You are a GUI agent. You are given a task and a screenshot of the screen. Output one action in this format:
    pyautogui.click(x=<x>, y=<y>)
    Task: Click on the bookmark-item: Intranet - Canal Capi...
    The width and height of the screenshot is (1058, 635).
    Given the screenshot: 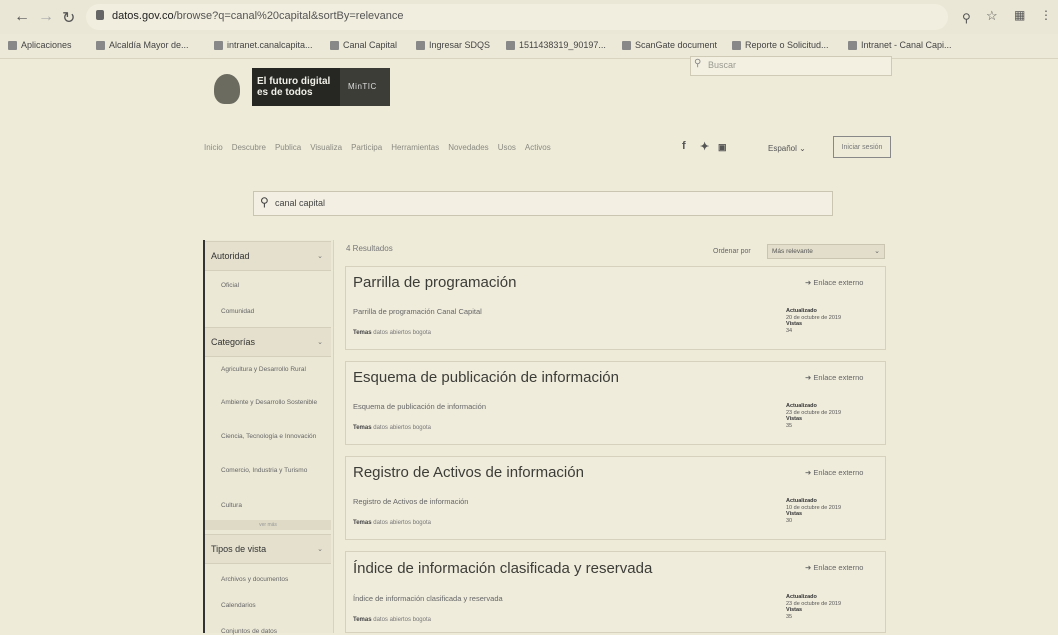 What is the action you would take?
    pyautogui.click(x=900, y=45)
    